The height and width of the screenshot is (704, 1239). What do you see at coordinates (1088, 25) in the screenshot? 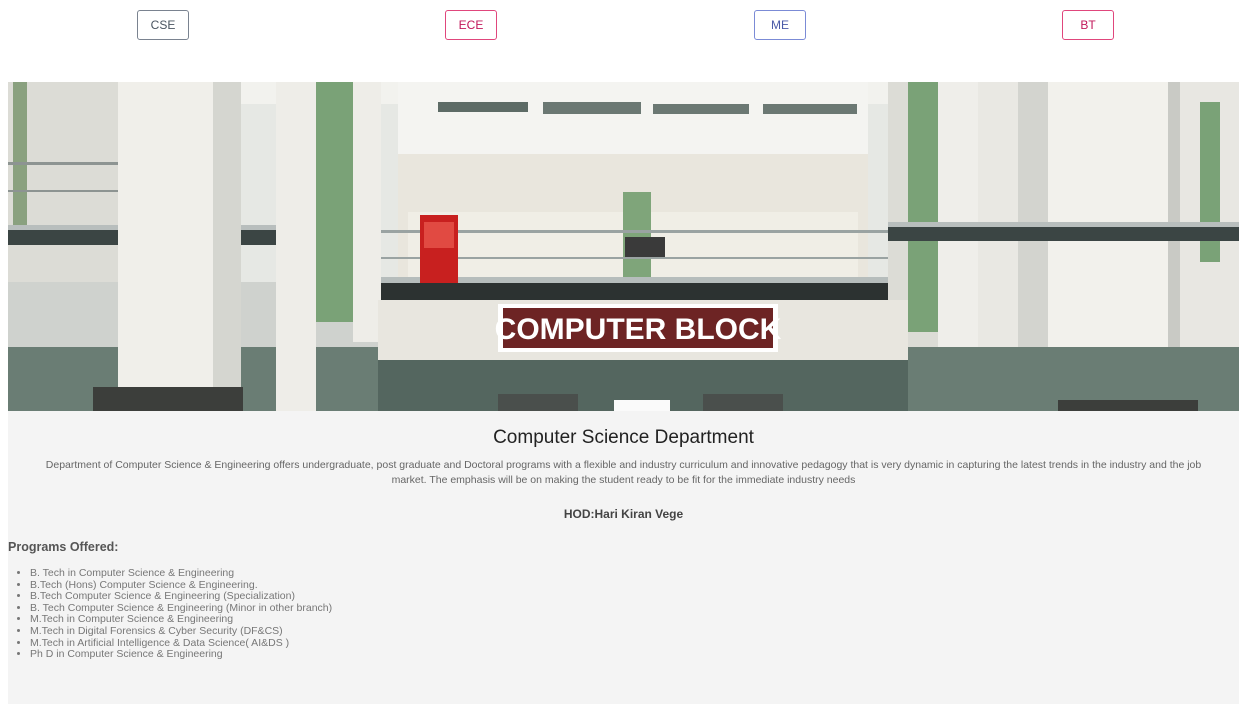
I see `bt-button: BT` at bounding box center [1088, 25].